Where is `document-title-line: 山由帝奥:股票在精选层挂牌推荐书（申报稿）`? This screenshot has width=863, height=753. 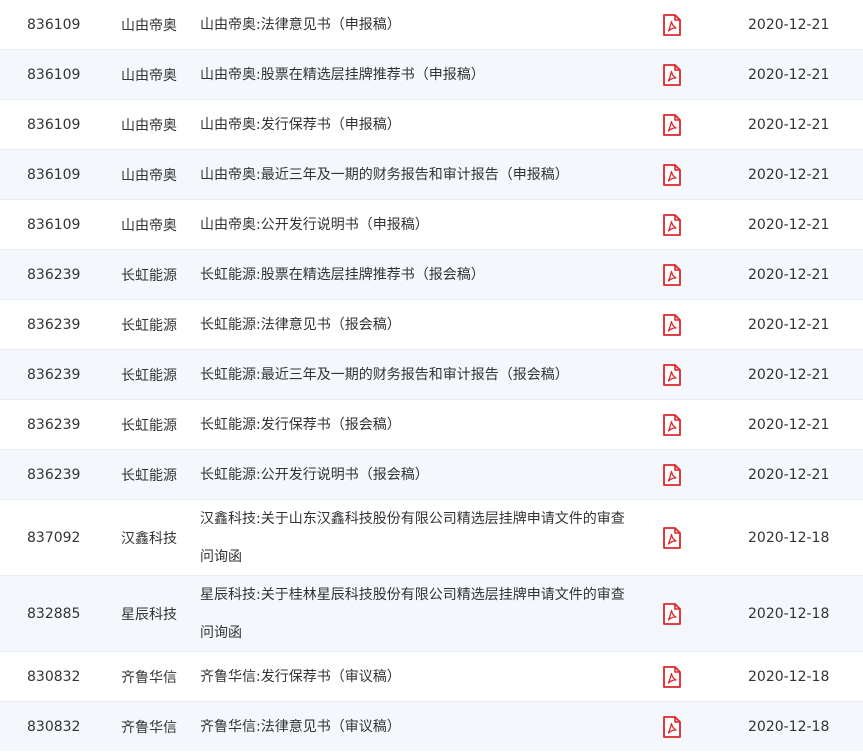
document-title-line: 山由帝奥:股票在精选层挂牌推荐书（申报稿） is located at coordinates (342, 74).